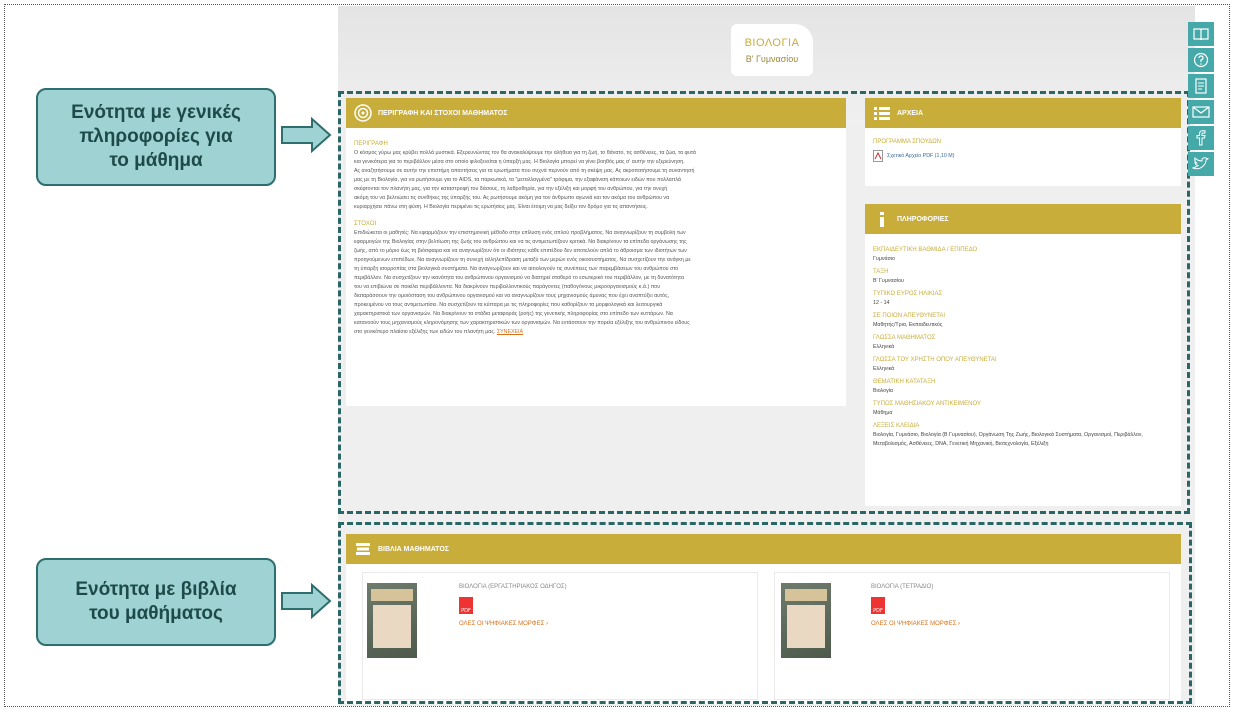  What do you see at coordinates (156, 112) in the screenshot?
I see `callout-line: Ενότητα με γενικές` at bounding box center [156, 112].